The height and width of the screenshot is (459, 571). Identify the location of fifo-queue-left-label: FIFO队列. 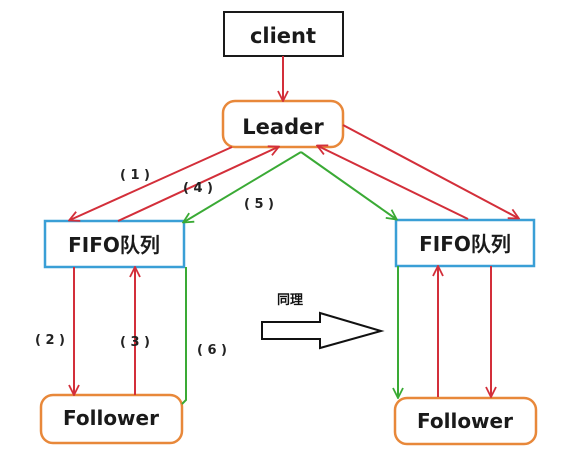
(114, 245).